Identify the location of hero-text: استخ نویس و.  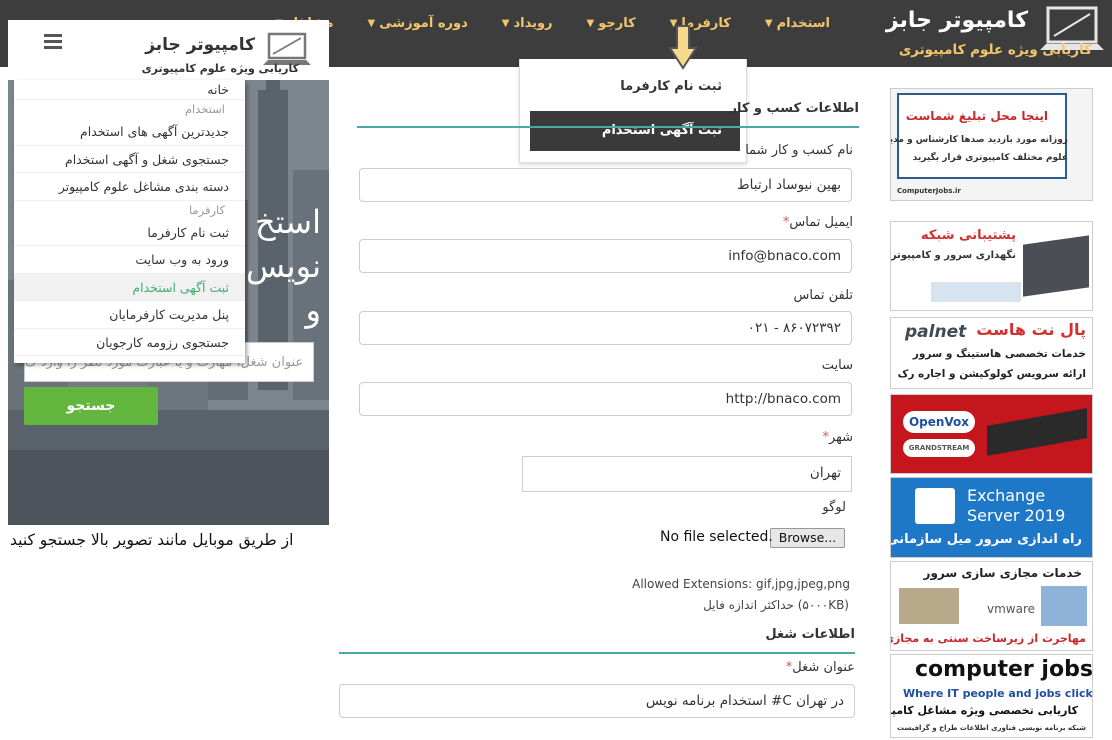
(283, 266).